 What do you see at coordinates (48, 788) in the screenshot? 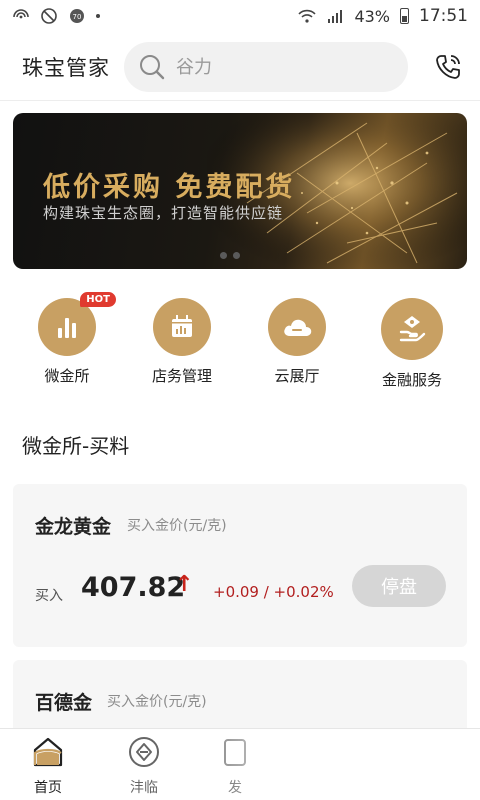
I see `nav-label: 首页` at bounding box center [48, 788].